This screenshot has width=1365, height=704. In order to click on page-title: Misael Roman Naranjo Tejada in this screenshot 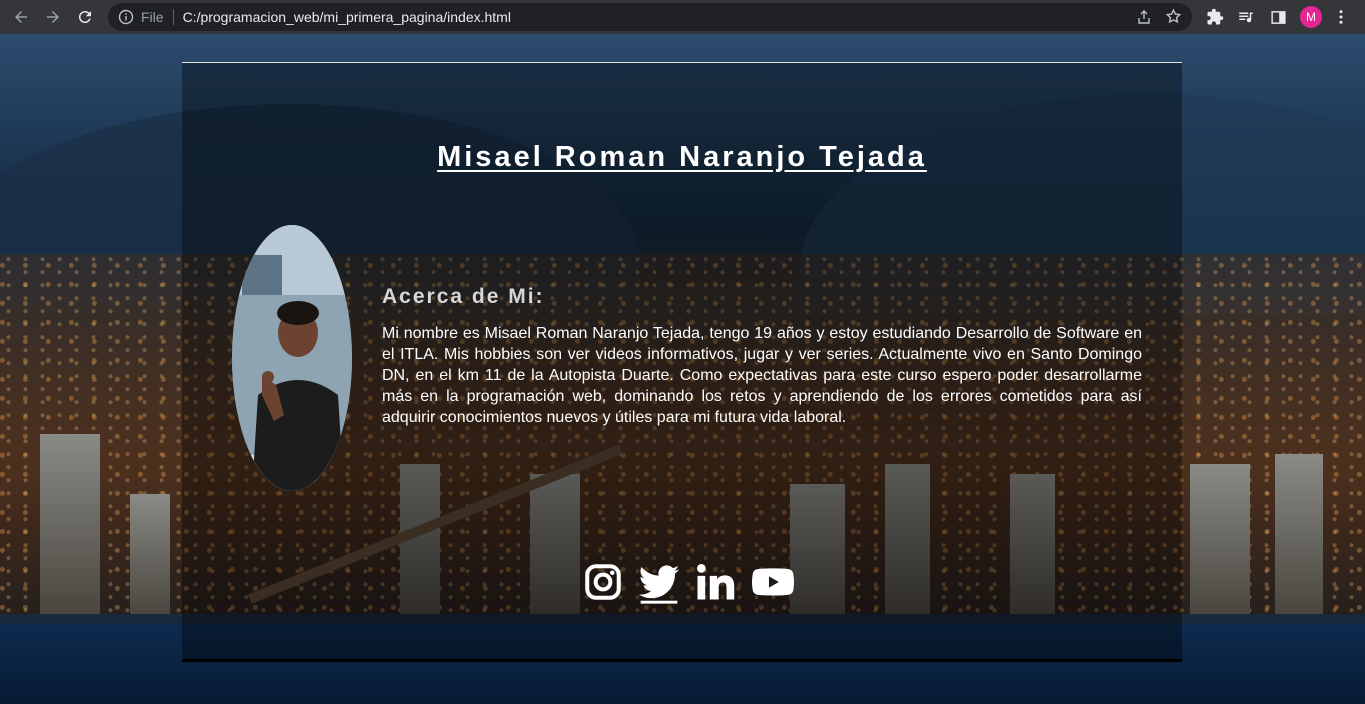, I will do `click(682, 157)`.